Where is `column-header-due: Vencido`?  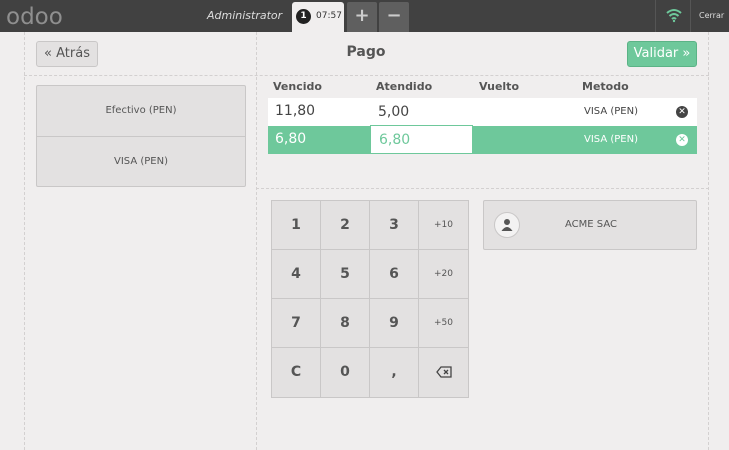 column-header-due: Vencido is located at coordinates (297, 86).